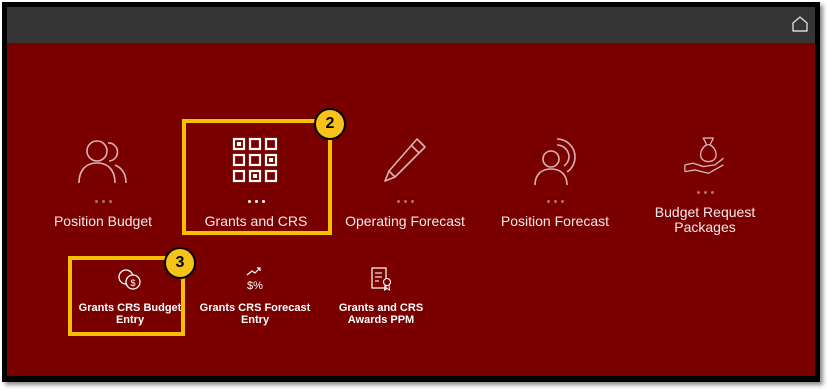 The height and width of the screenshot is (392, 828). Describe the element at coordinates (705, 219) in the screenshot. I see `tile-label: Budget Request Packages` at that location.